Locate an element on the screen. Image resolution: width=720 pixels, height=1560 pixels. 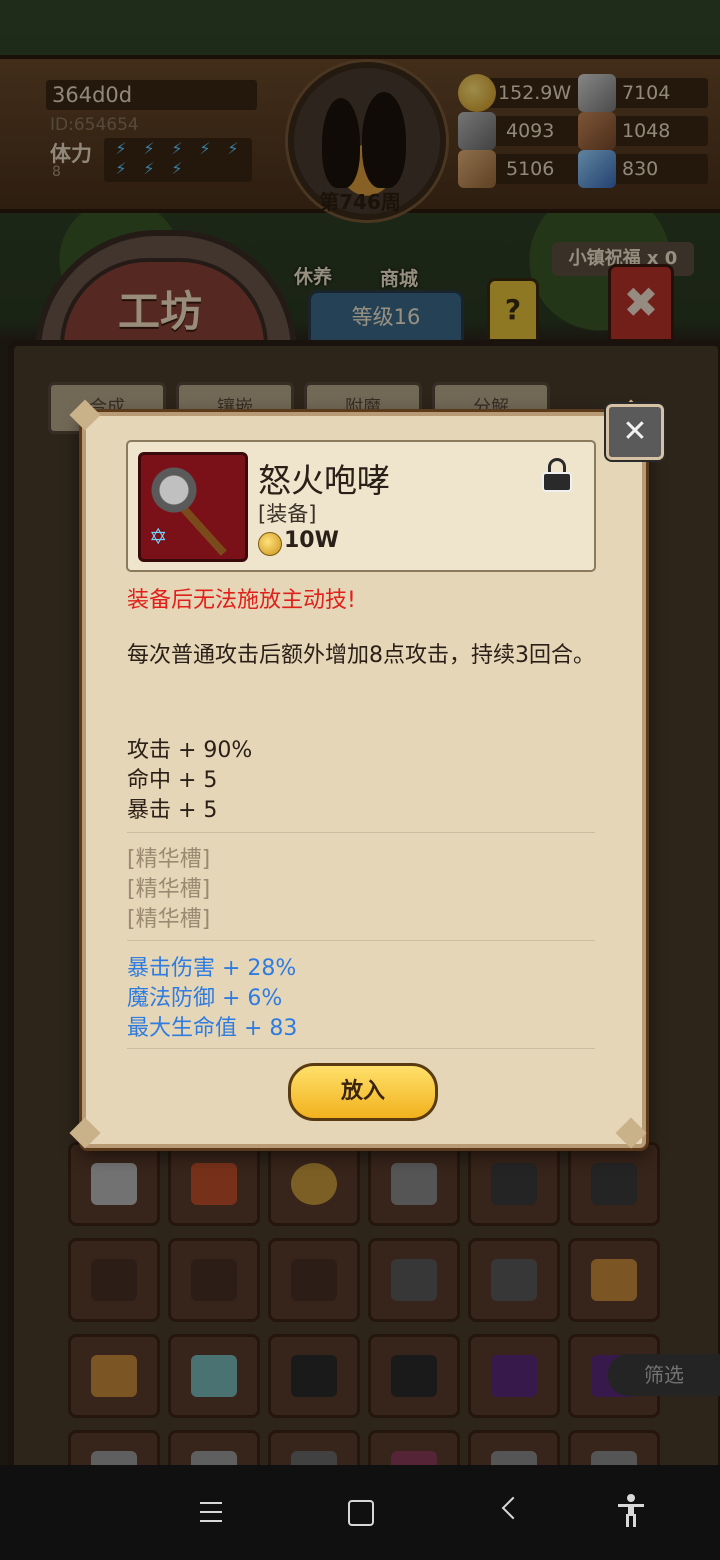
item-stat: 暴击 + 5 is located at coordinates (172, 810).